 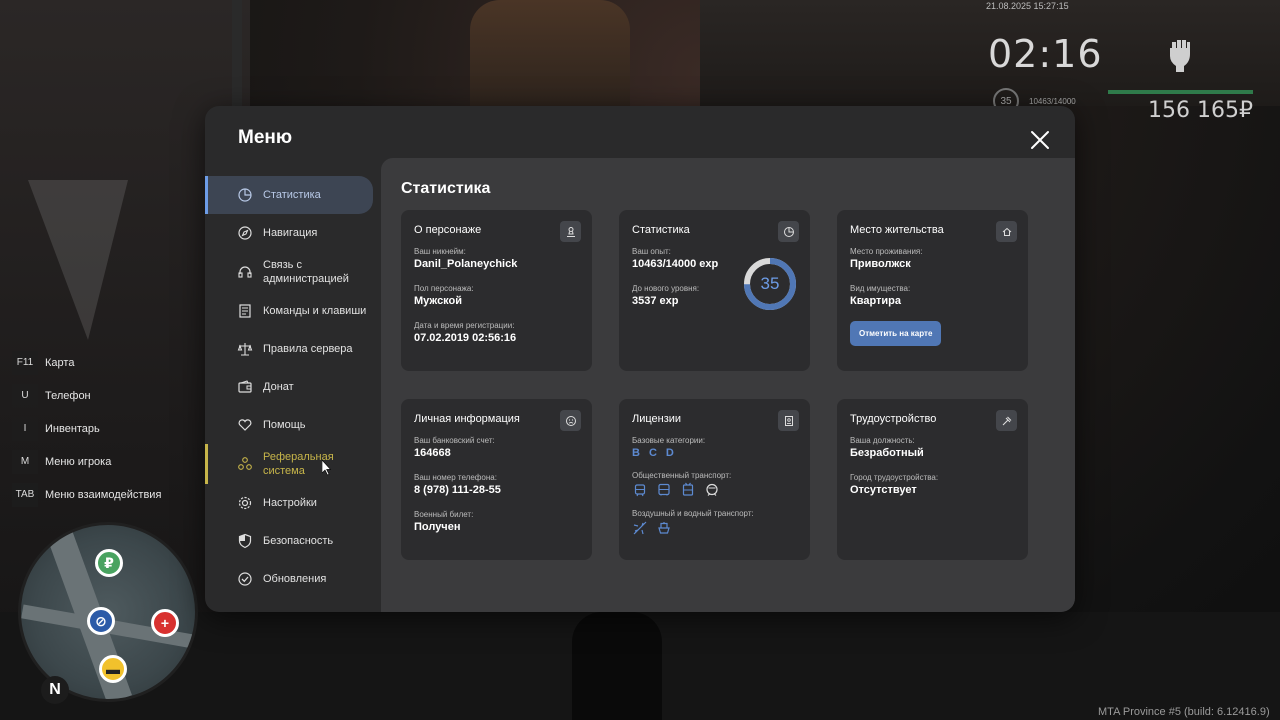 What do you see at coordinates (617, 666) in the screenshot?
I see `background-player` at bounding box center [617, 666].